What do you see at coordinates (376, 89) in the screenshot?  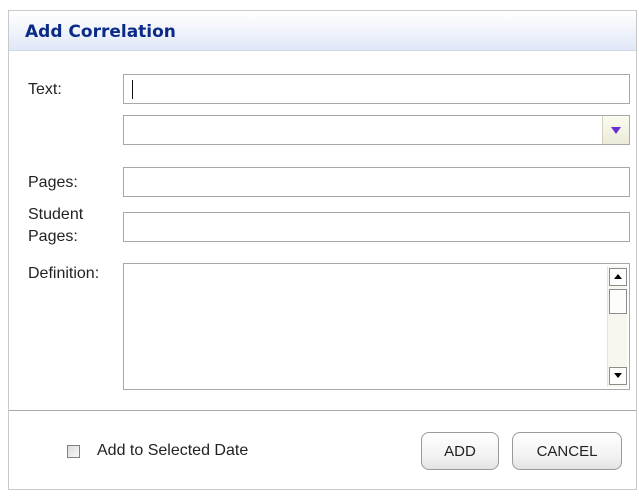 I see `text-field` at bounding box center [376, 89].